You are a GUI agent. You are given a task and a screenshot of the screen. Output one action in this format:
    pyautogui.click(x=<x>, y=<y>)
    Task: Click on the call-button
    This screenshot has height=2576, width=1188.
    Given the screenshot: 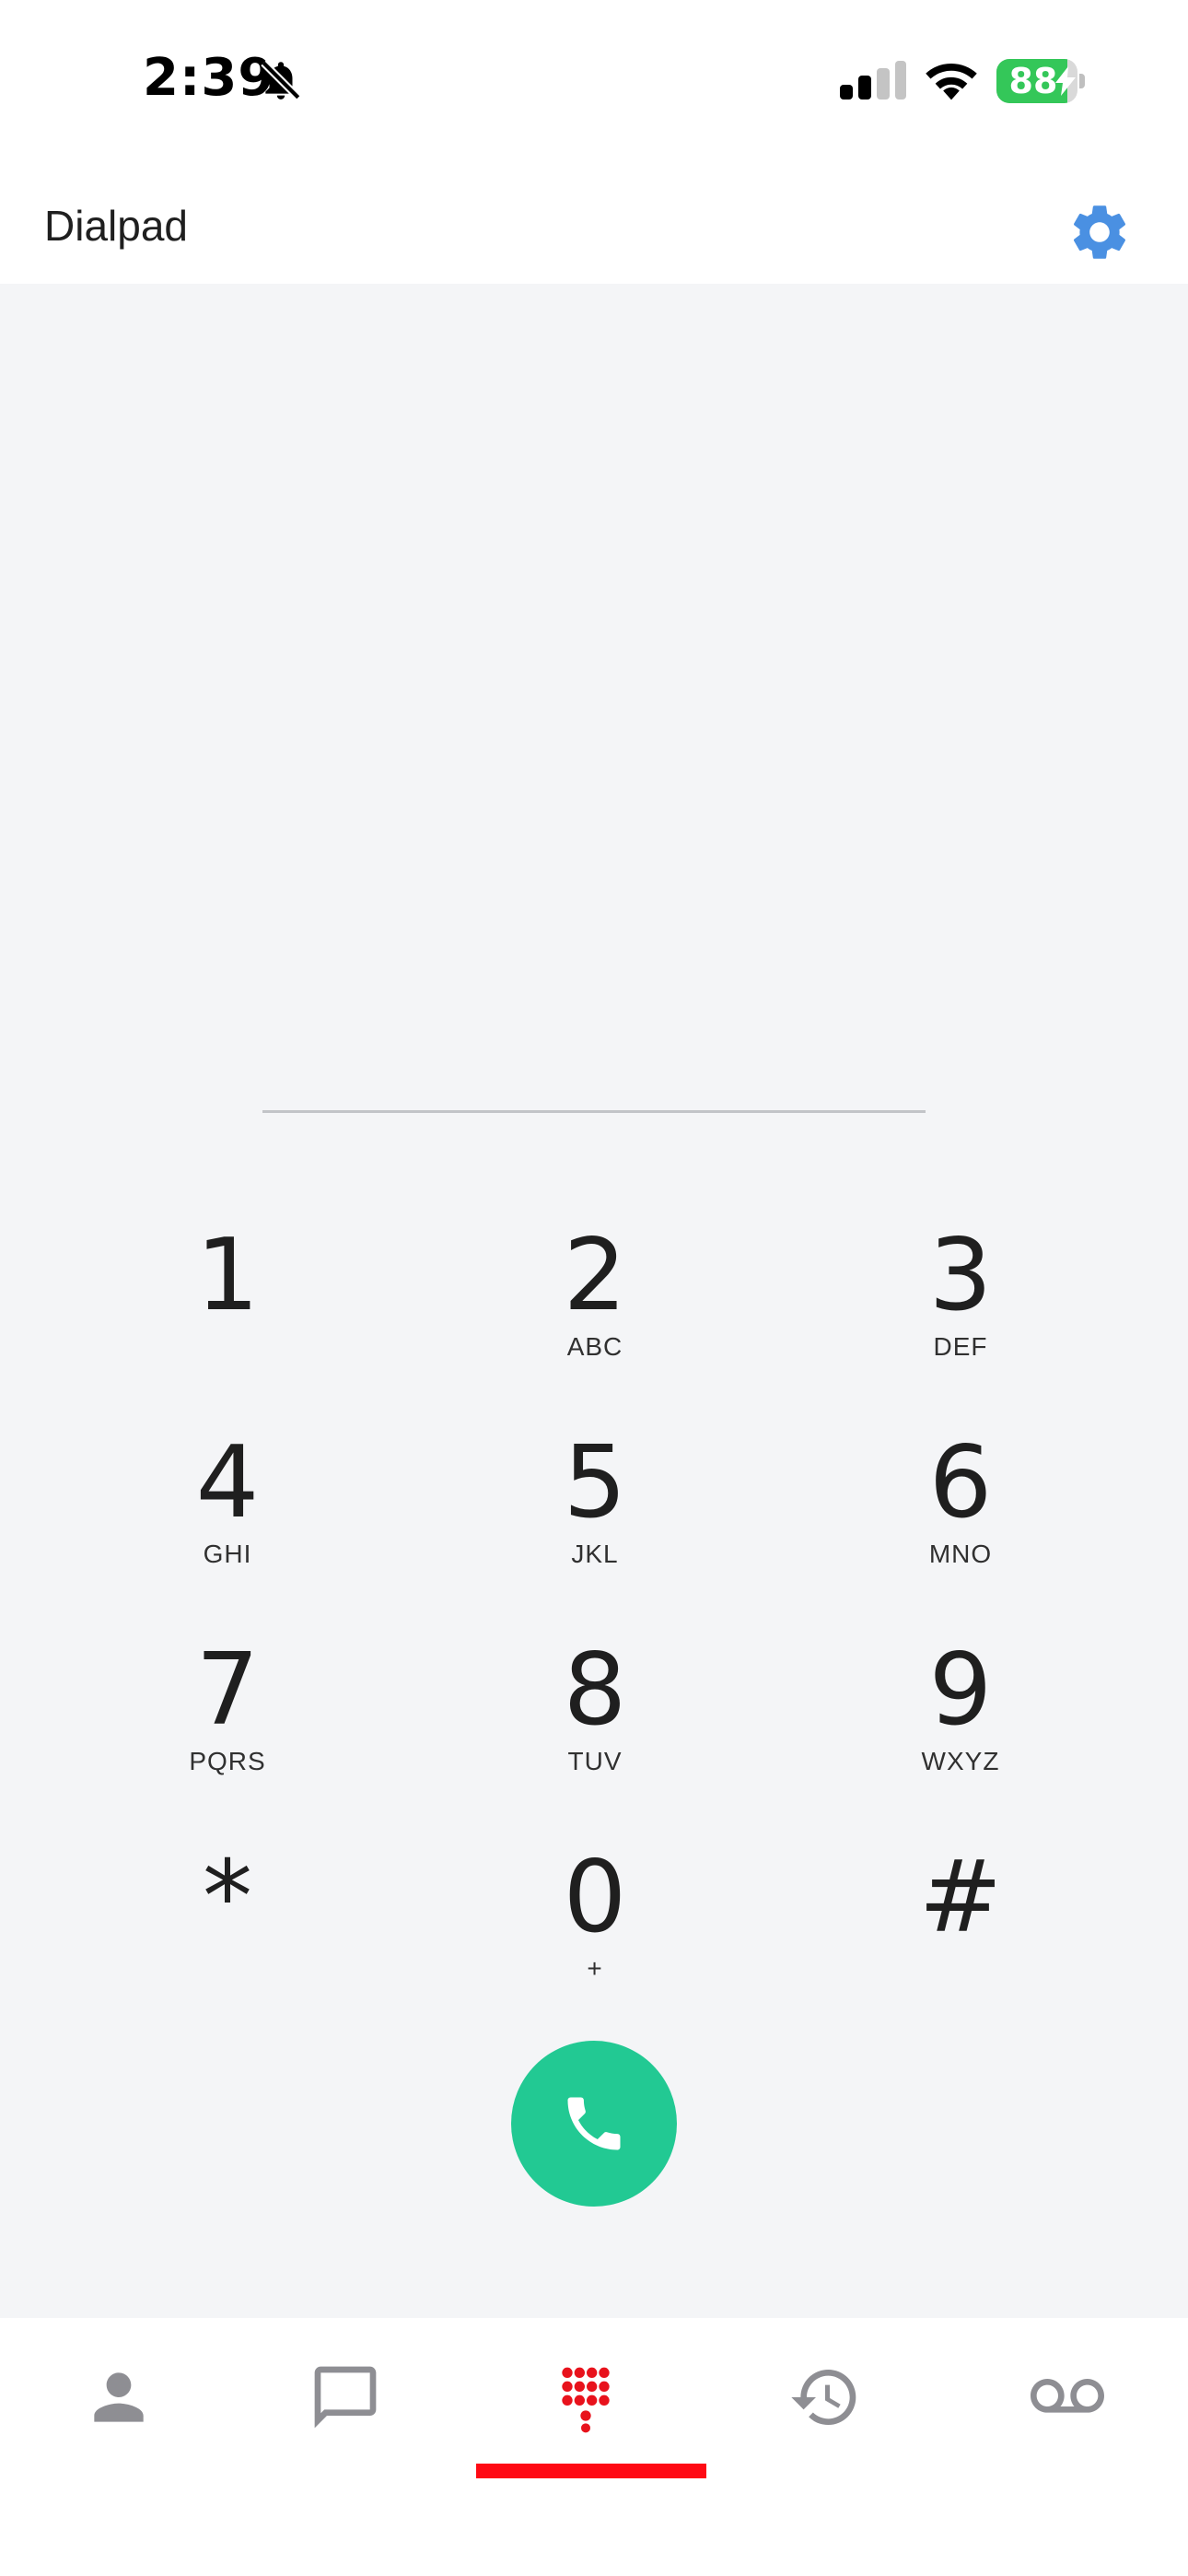 What is the action you would take?
    pyautogui.click(x=594, y=2124)
    